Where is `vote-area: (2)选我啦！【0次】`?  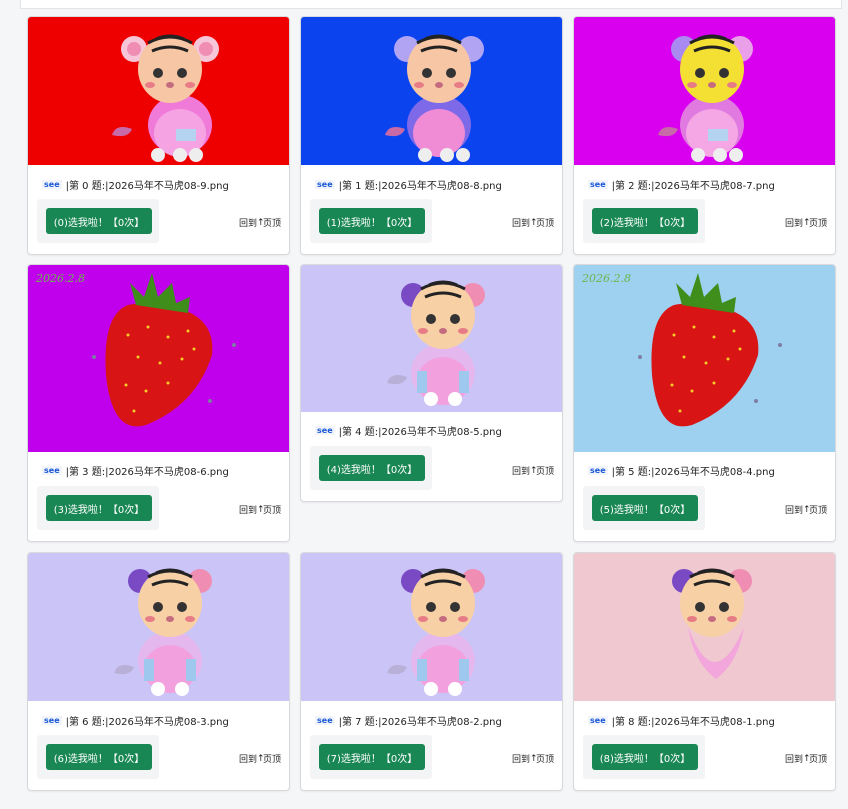
vote-area: (2)选我啦！【0次】 is located at coordinates (644, 221).